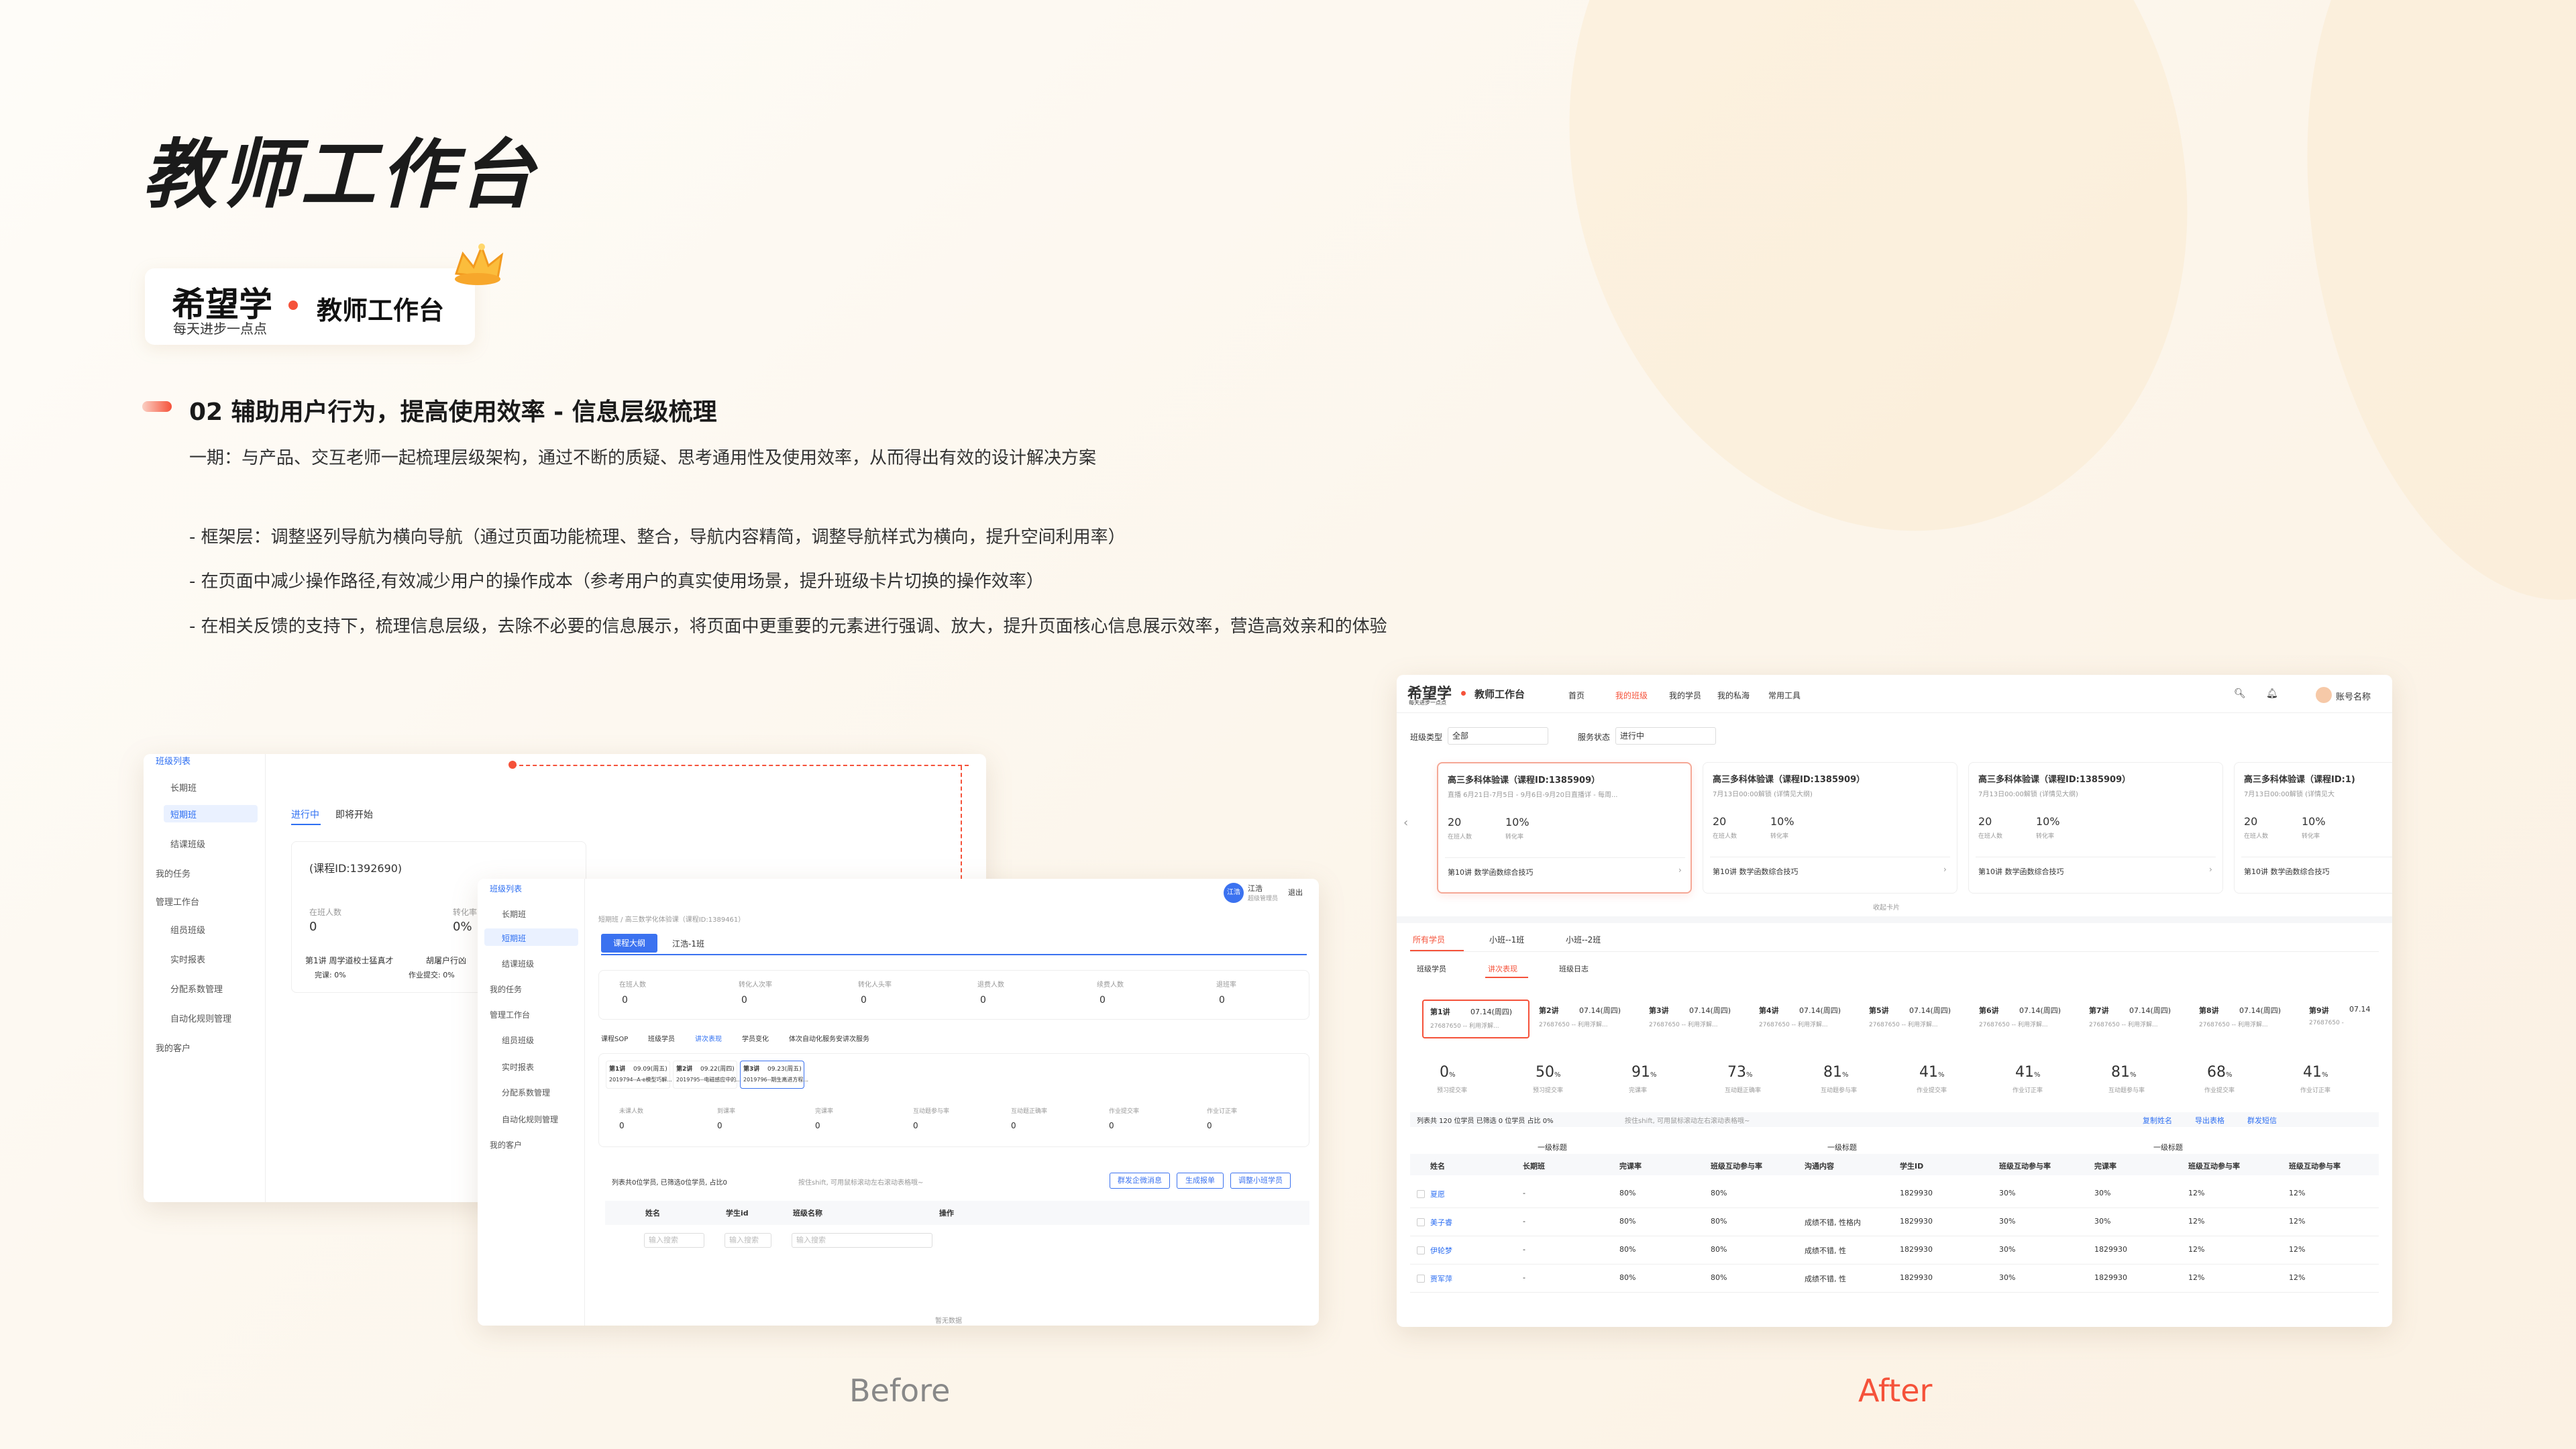  Describe the element at coordinates (1502, 968) in the screenshot. I see `sub-tab: 讲次表现` at that location.